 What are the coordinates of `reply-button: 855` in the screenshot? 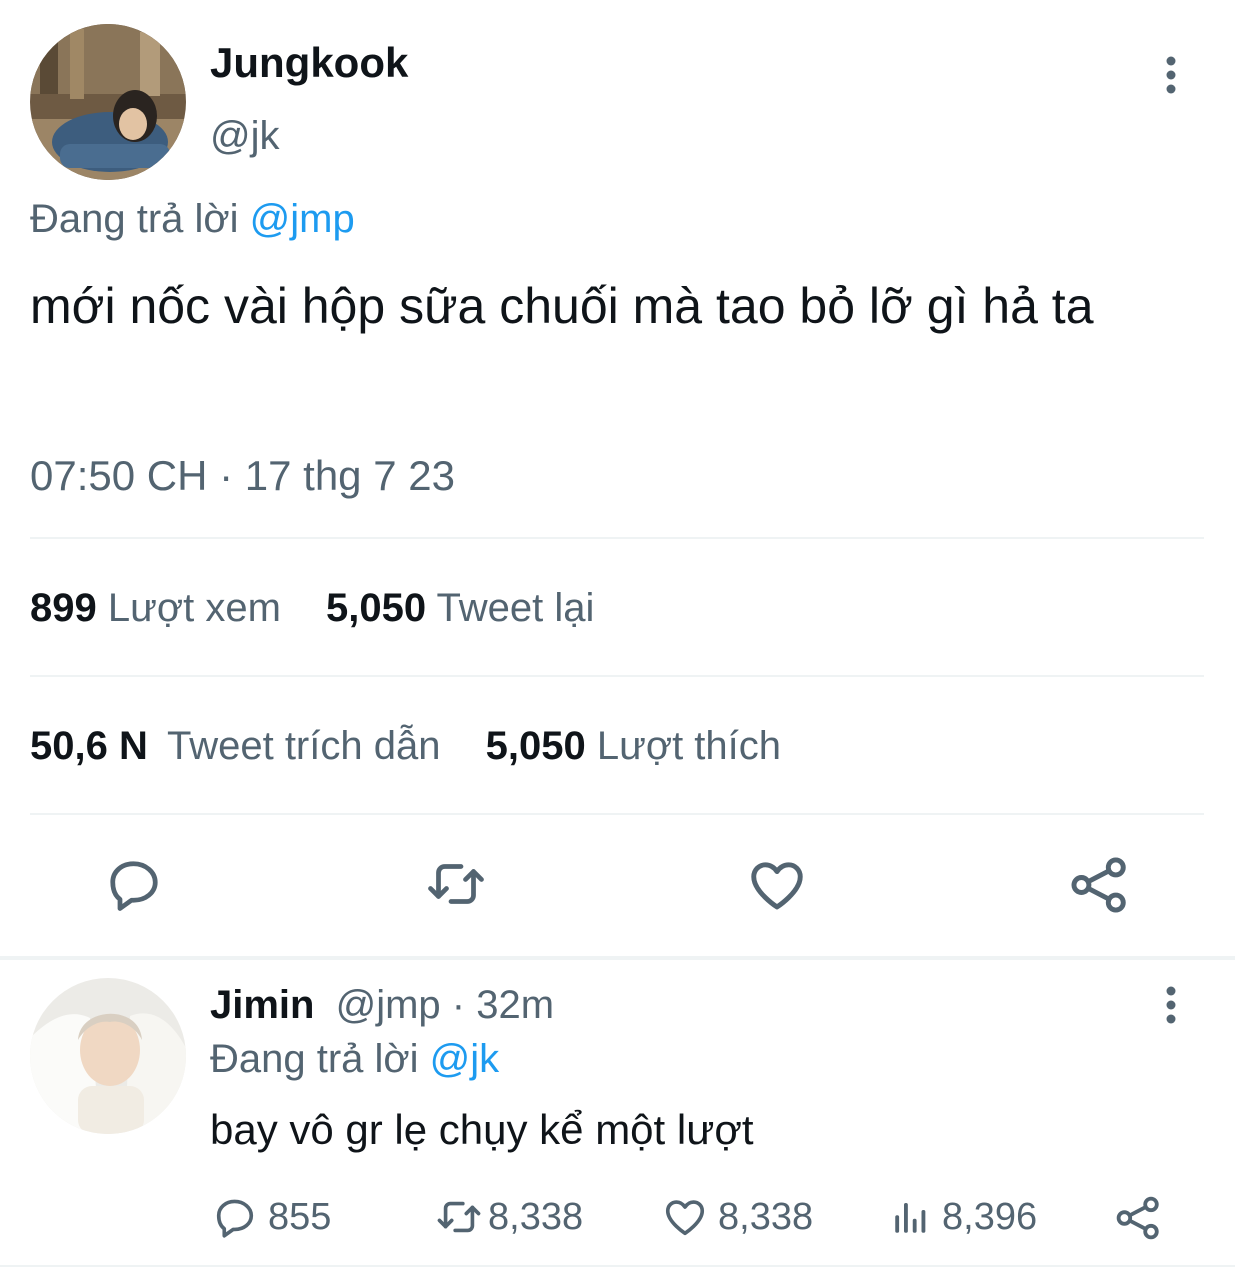 It's located at (271, 1217).